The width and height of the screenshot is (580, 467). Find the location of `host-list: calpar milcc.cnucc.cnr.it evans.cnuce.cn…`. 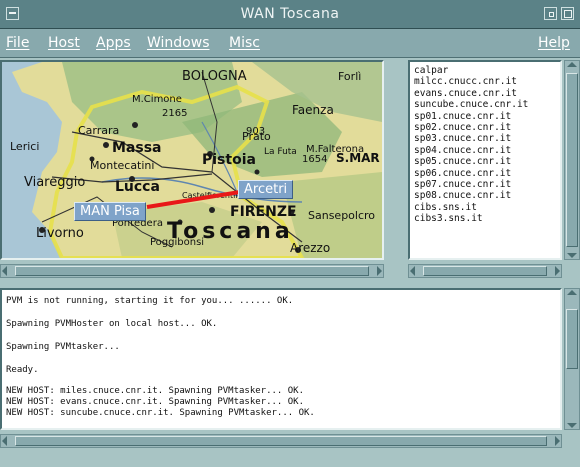

host-list: calpar milcc.cnucc.cnr.it evans.cnuce.cn… is located at coordinates (485, 160).